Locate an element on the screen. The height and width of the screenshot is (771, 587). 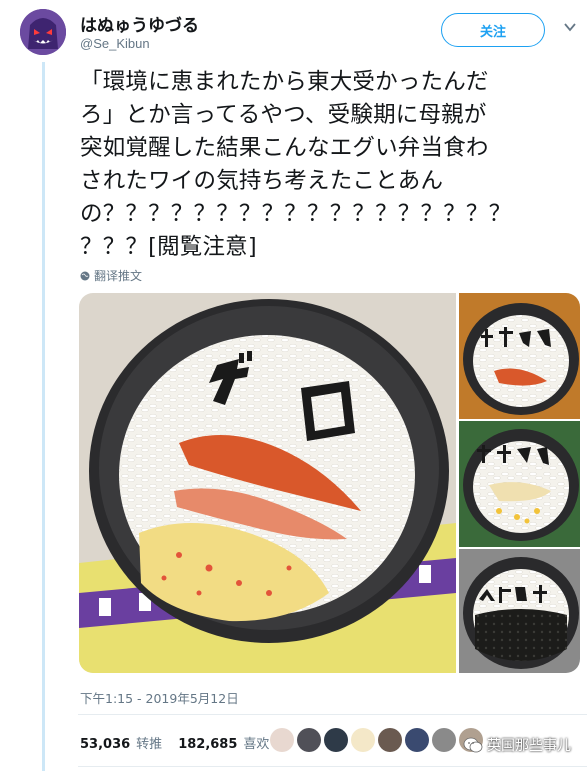
tweet-line: 突如覚醒した結果こんなエグい弁当食わ is located at coordinates (284, 148).